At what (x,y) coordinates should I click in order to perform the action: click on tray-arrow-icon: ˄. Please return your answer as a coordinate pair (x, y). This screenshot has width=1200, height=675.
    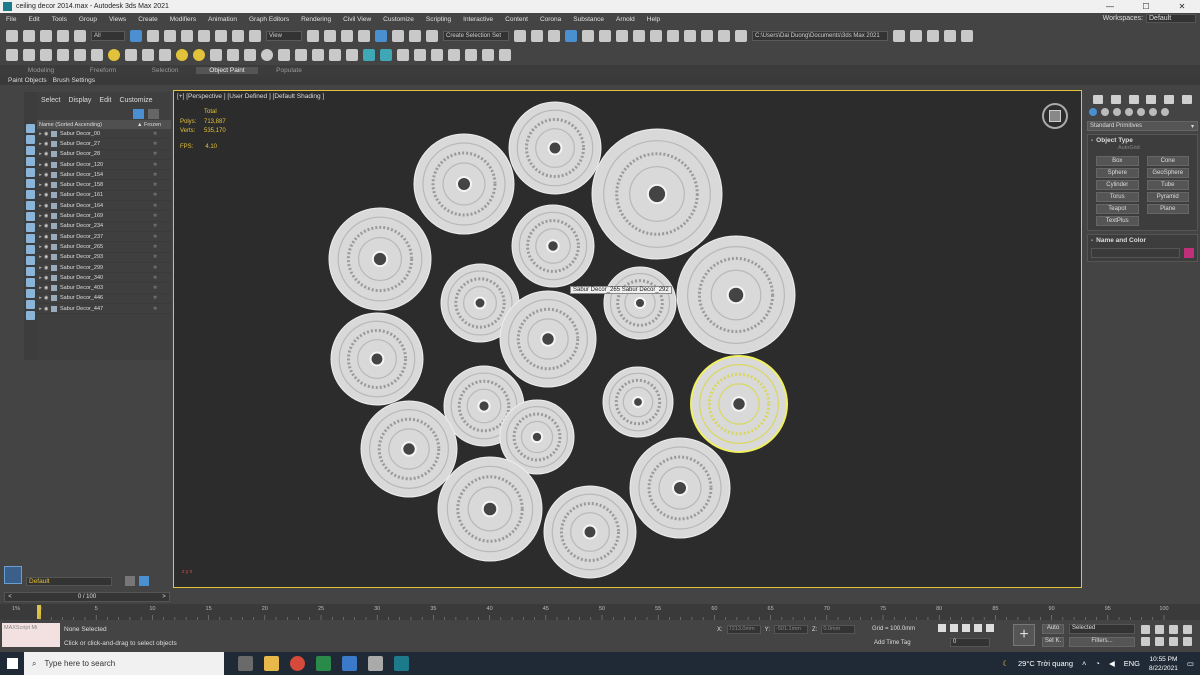
    Looking at the image, I should click on (1084, 663).